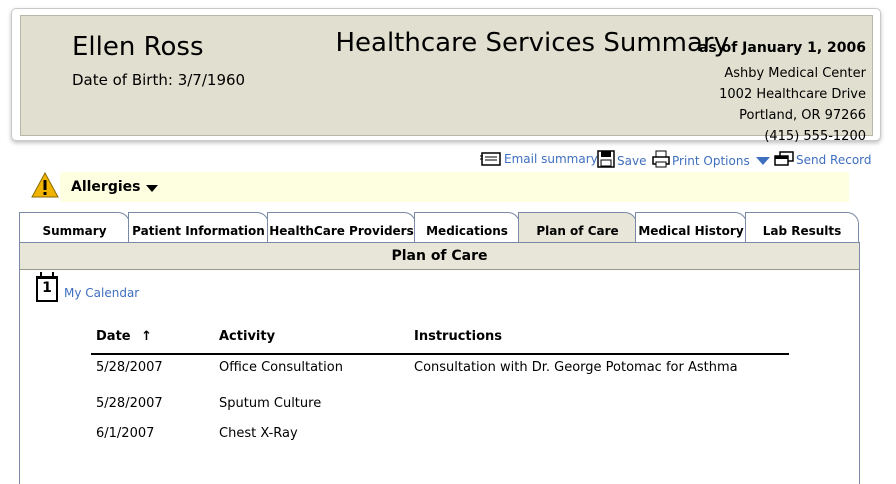 The width and height of the screenshot is (896, 484). I want to click on print-options-label: Print Options, so click(711, 160).